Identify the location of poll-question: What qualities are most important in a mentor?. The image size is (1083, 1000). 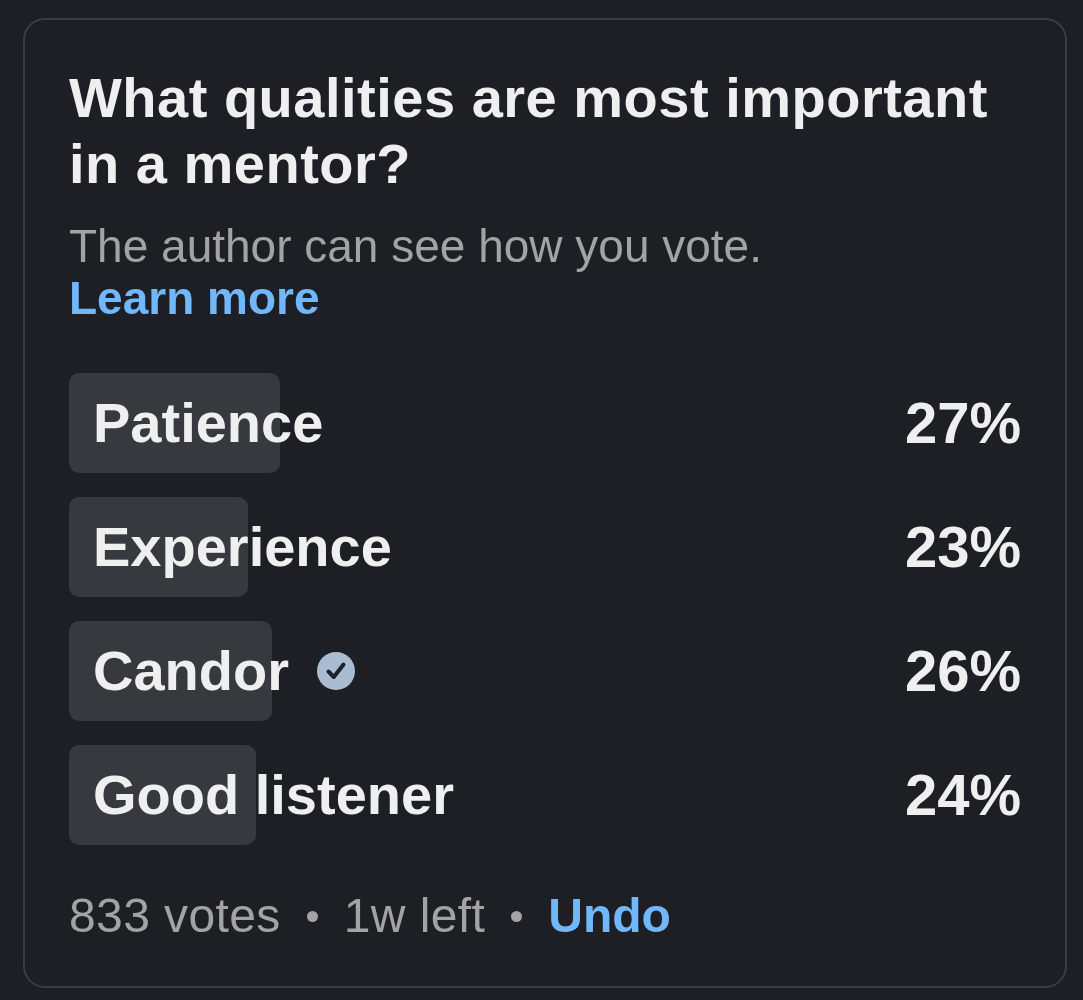
(529, 131).